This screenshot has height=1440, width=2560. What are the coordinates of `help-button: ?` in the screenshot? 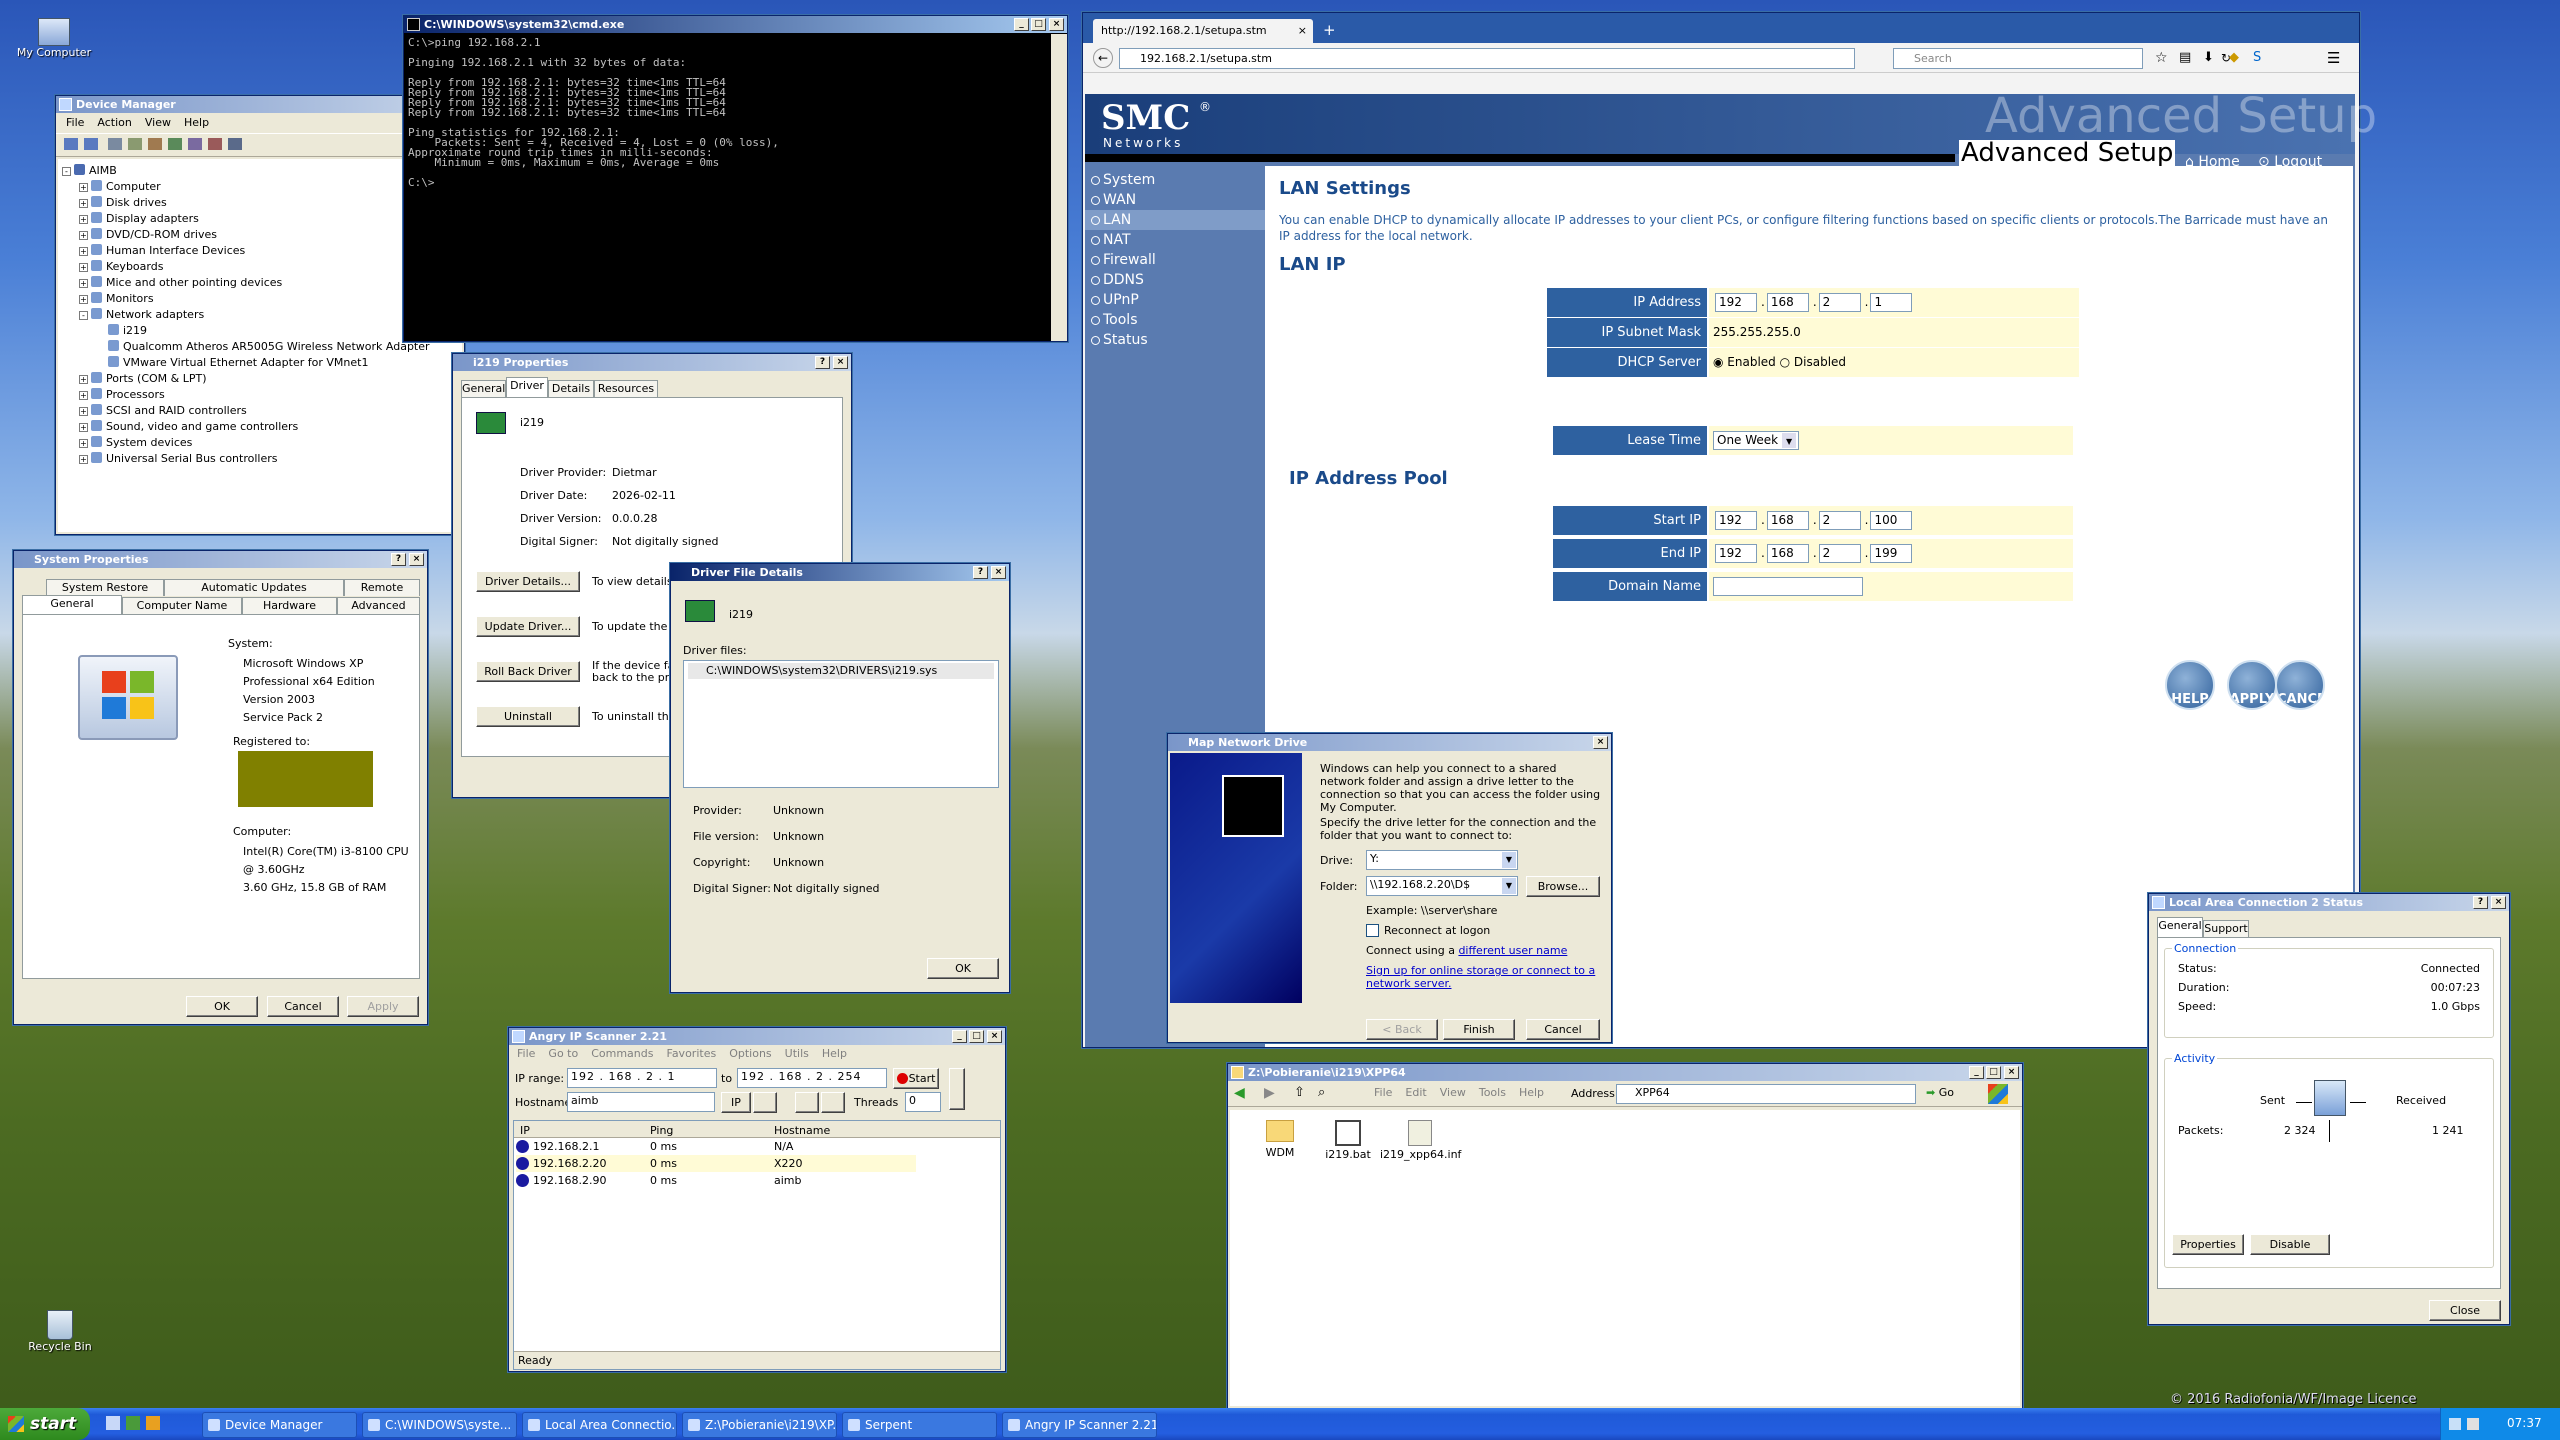 It's located at (2480, 902).